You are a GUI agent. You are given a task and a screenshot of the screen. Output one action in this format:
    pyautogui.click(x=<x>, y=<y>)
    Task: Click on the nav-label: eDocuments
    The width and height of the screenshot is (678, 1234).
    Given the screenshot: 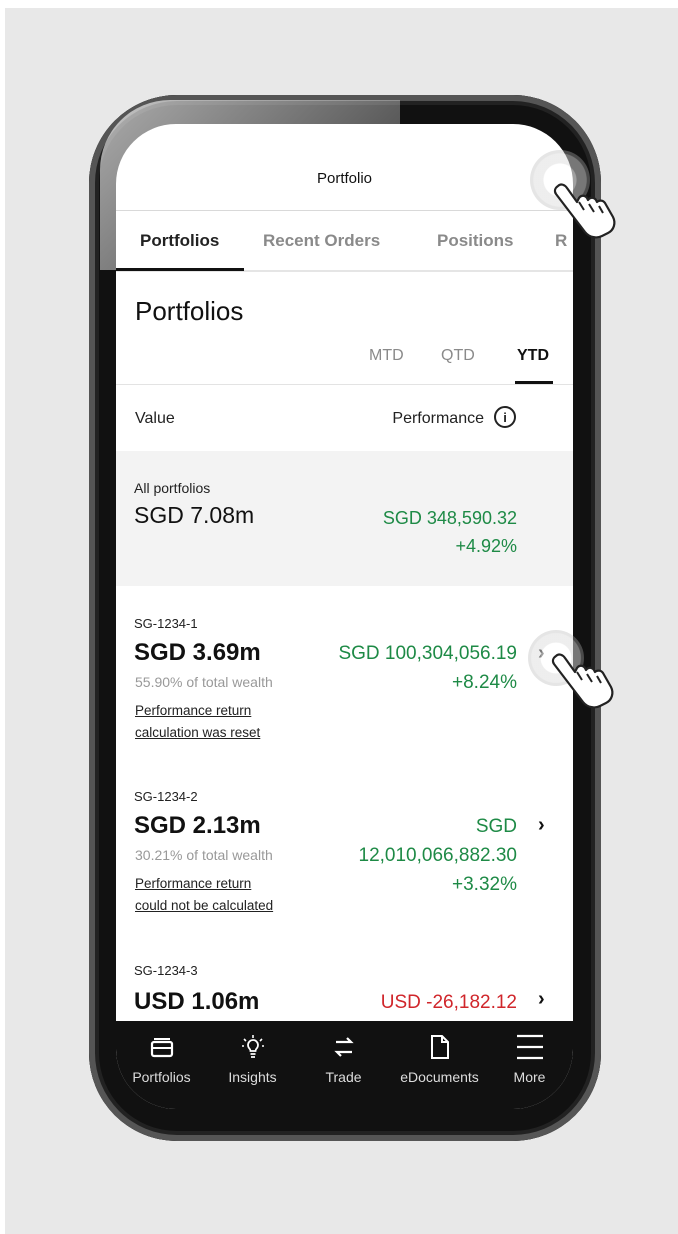 What is the action you would take?
    pyautogui.click(x=439, y=1077)
    